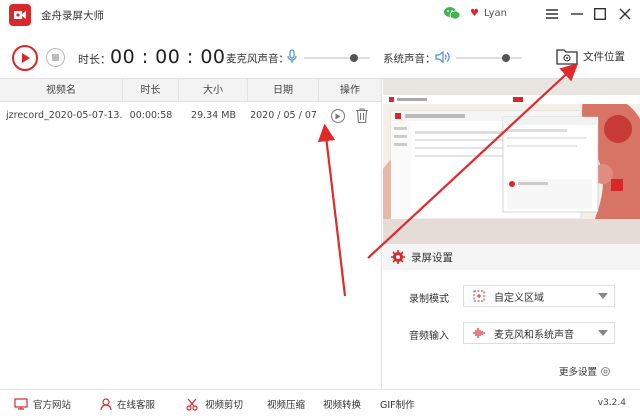  Describe the element at coordinates (72, 15) in the screenshot. I see `app-title: 金舟录屏大师` at that location.